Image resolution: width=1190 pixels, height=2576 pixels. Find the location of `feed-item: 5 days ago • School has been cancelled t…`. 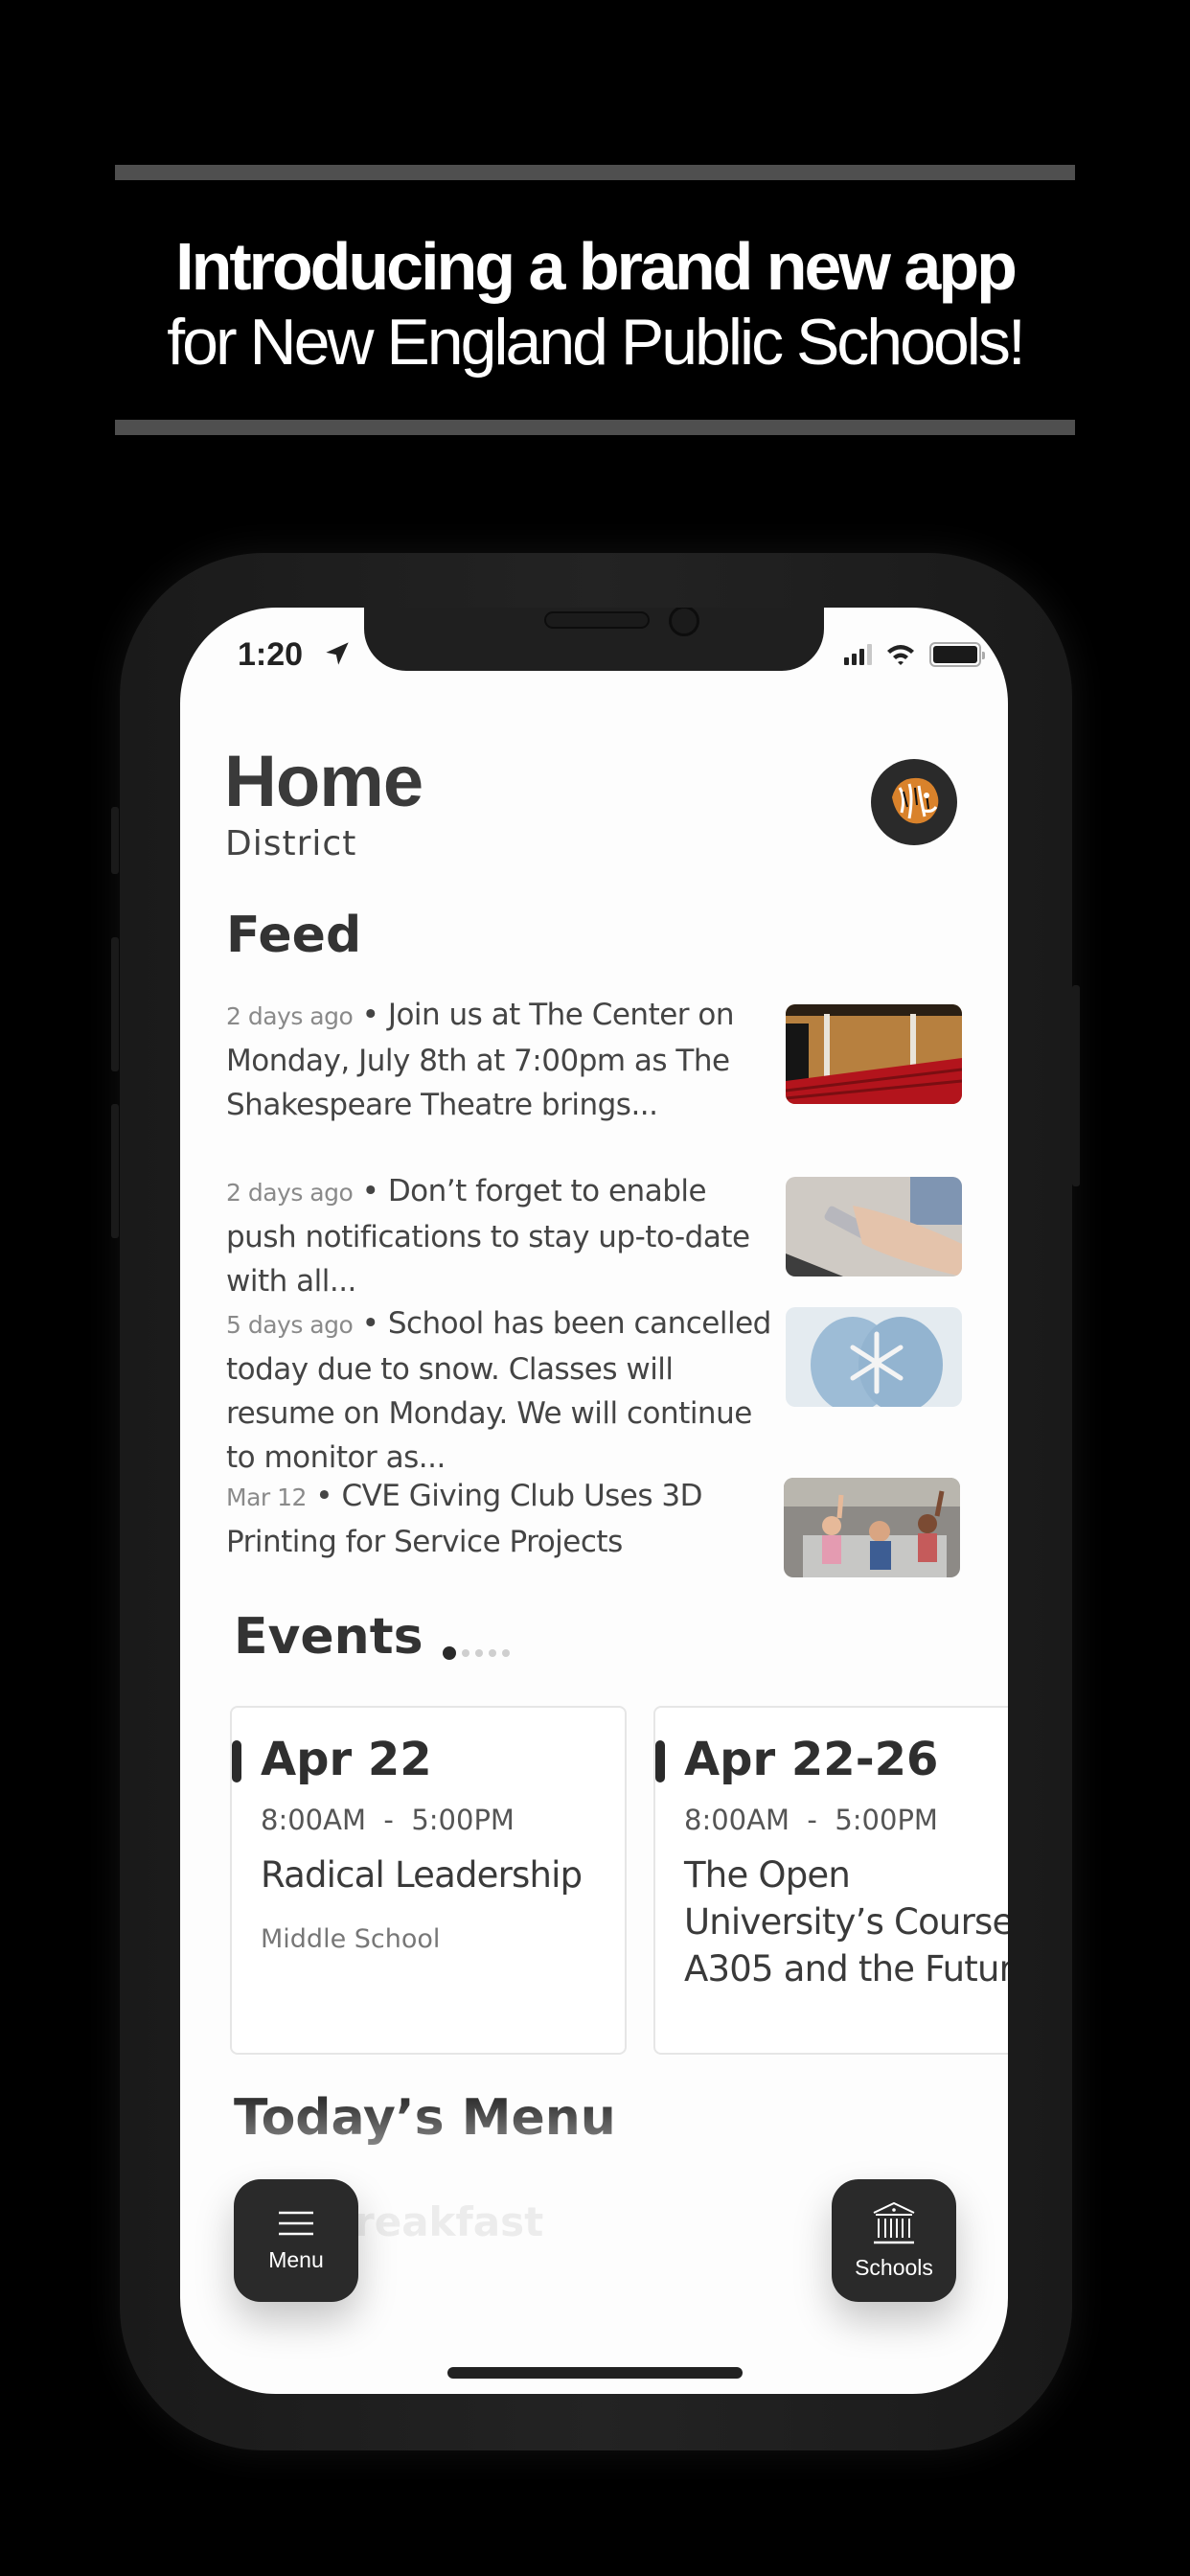

feed-item: 5 days ago • School has been cancelled t… is located at coordinates (594, 1390).